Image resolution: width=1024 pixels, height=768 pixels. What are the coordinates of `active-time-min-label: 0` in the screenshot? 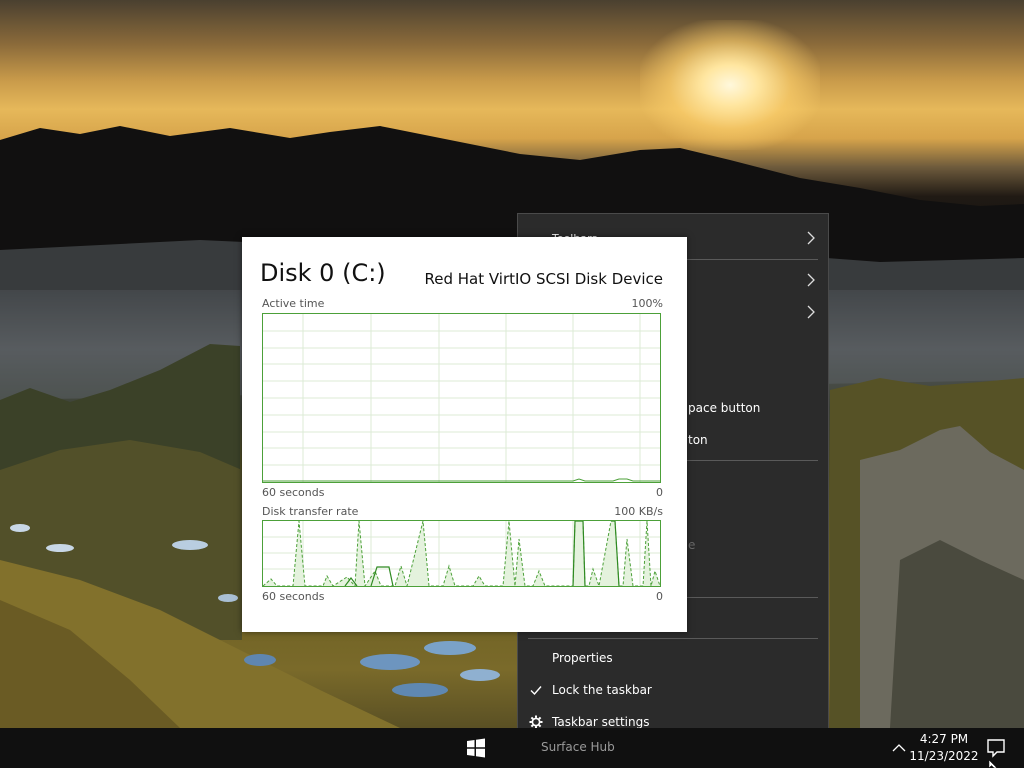 It's located at (659, 492).